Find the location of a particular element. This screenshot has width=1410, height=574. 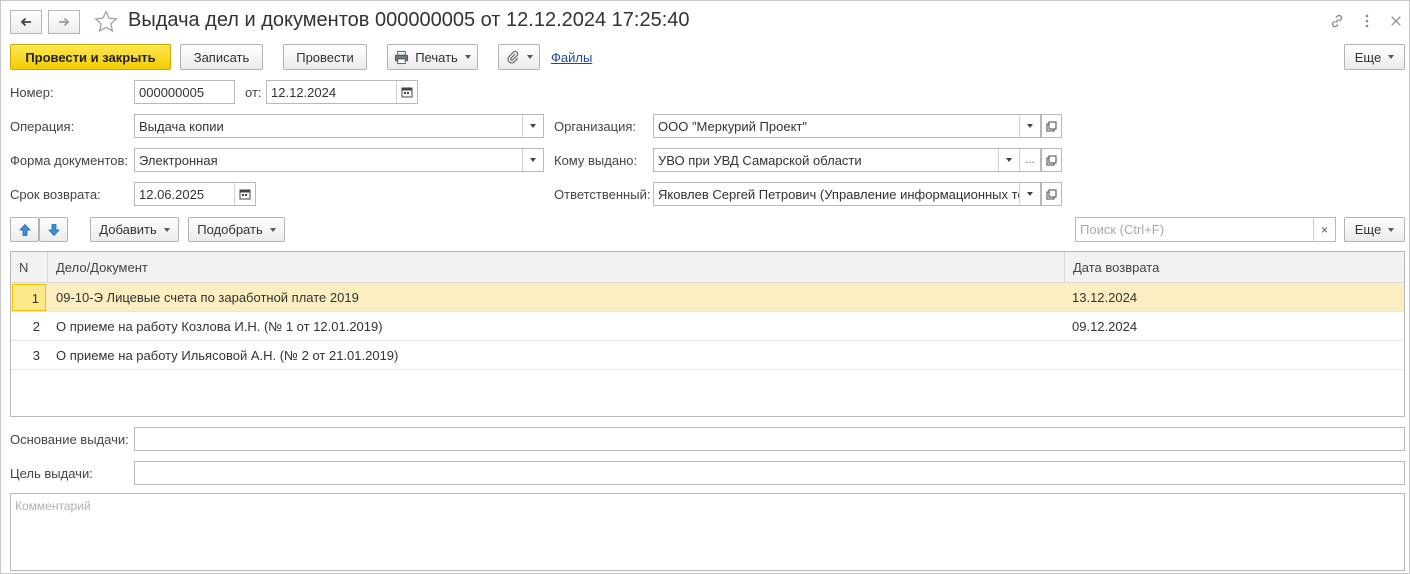

column-header-return-date: Дата возврата is located at coordinates (1234, 267).